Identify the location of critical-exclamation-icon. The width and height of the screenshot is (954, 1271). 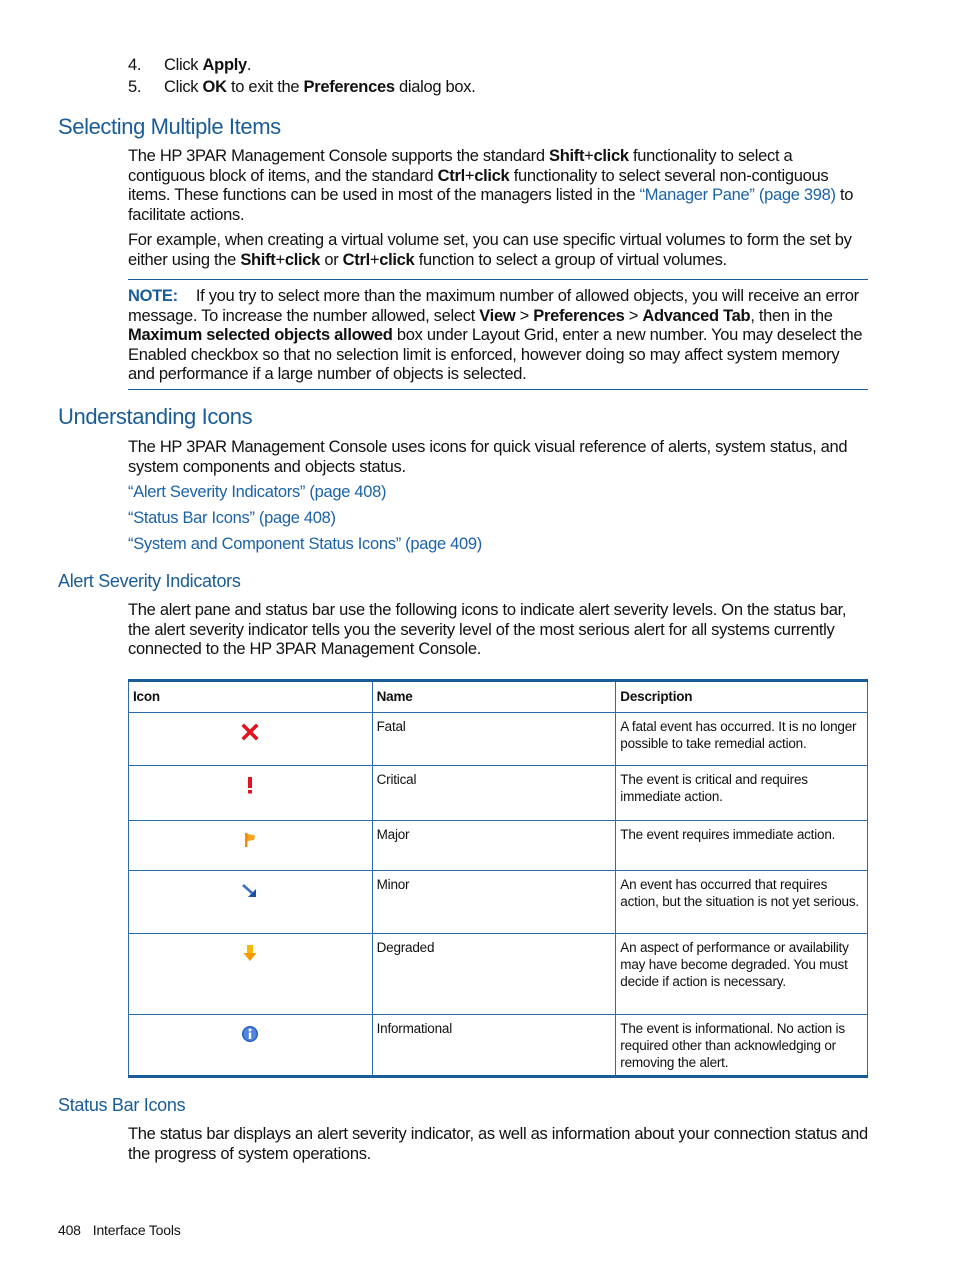
(250, 785).